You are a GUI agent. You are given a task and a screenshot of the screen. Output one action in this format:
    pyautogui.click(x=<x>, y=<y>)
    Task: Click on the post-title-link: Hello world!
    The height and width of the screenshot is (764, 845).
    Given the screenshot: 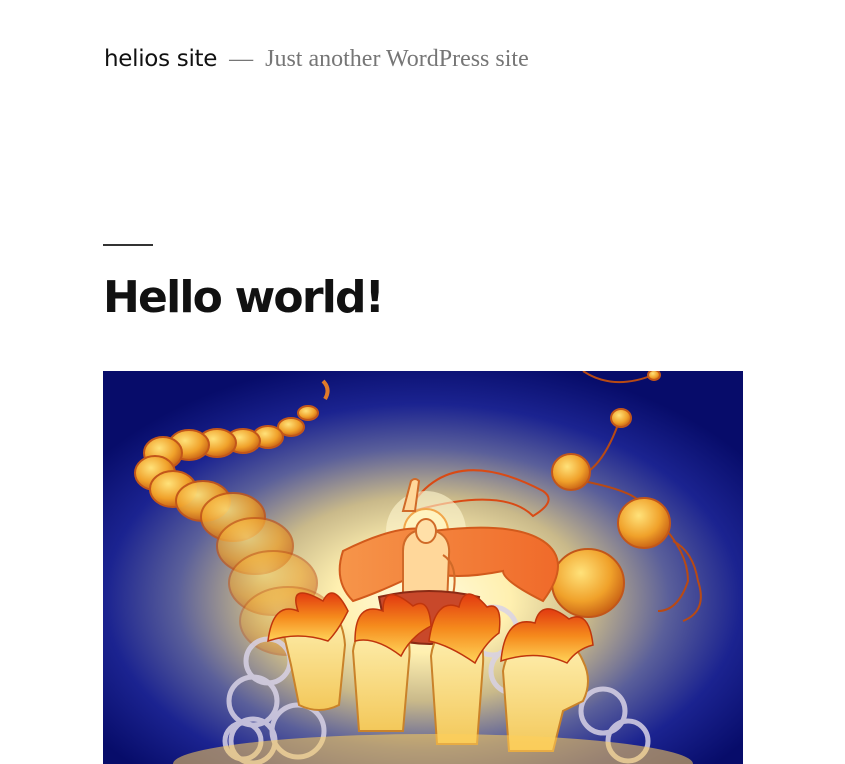 What is the action you would take?
    pyautogui.click(x=244, y=297)
    